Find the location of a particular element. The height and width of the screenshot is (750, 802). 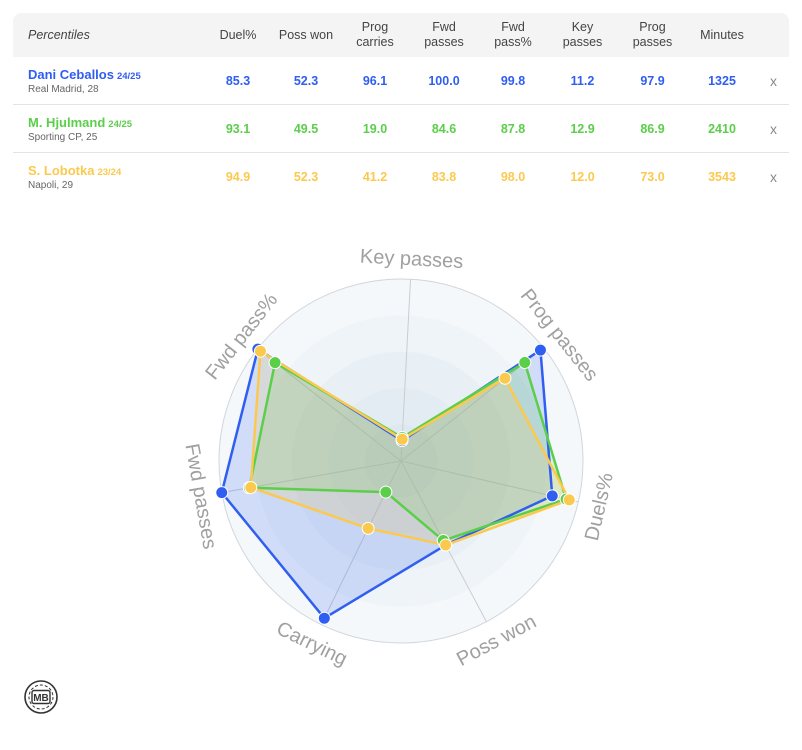

stat-cell: 96.1 is located at coordinates (375, 81).